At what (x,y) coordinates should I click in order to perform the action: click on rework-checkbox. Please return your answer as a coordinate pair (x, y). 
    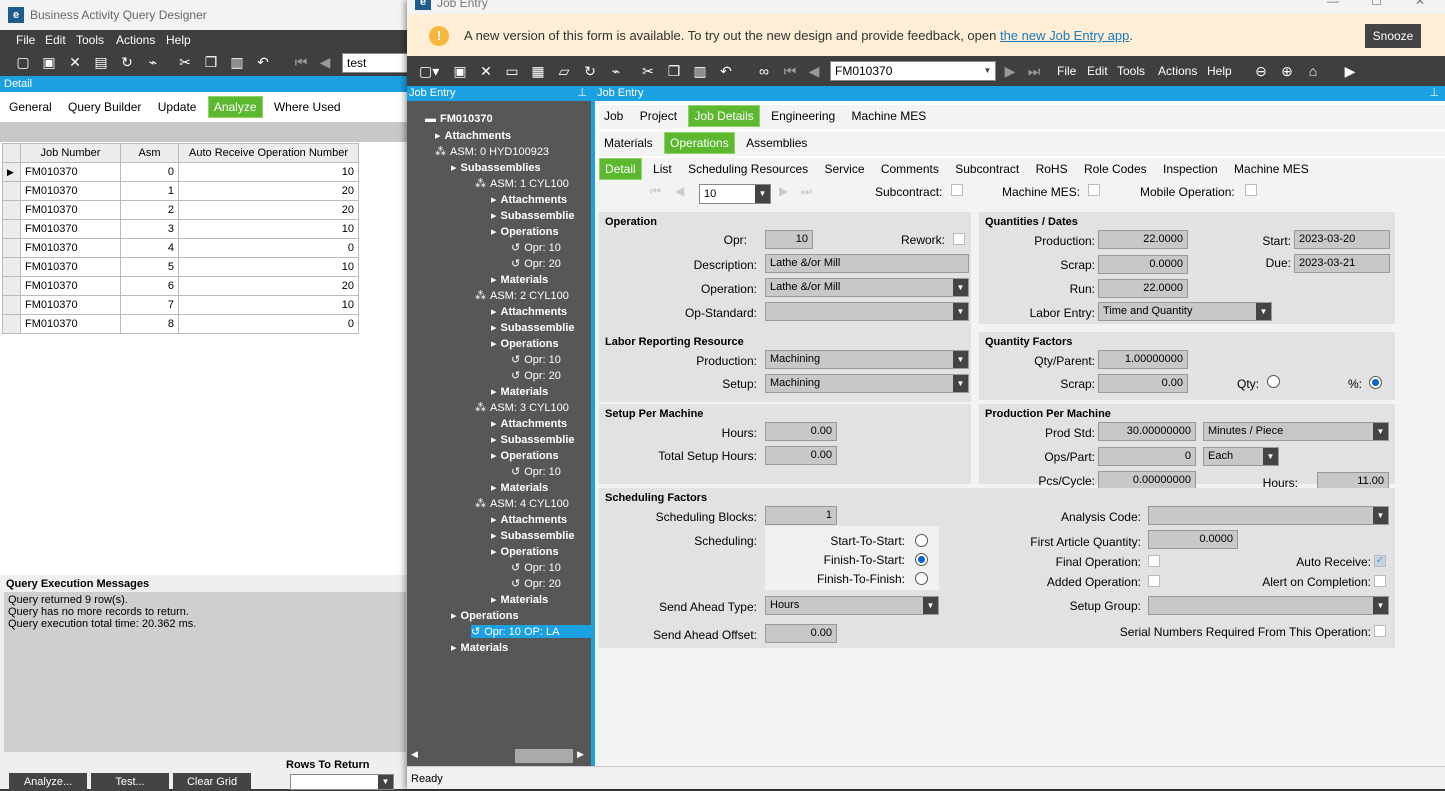
    Looking at the image, I should click on (959, 239).